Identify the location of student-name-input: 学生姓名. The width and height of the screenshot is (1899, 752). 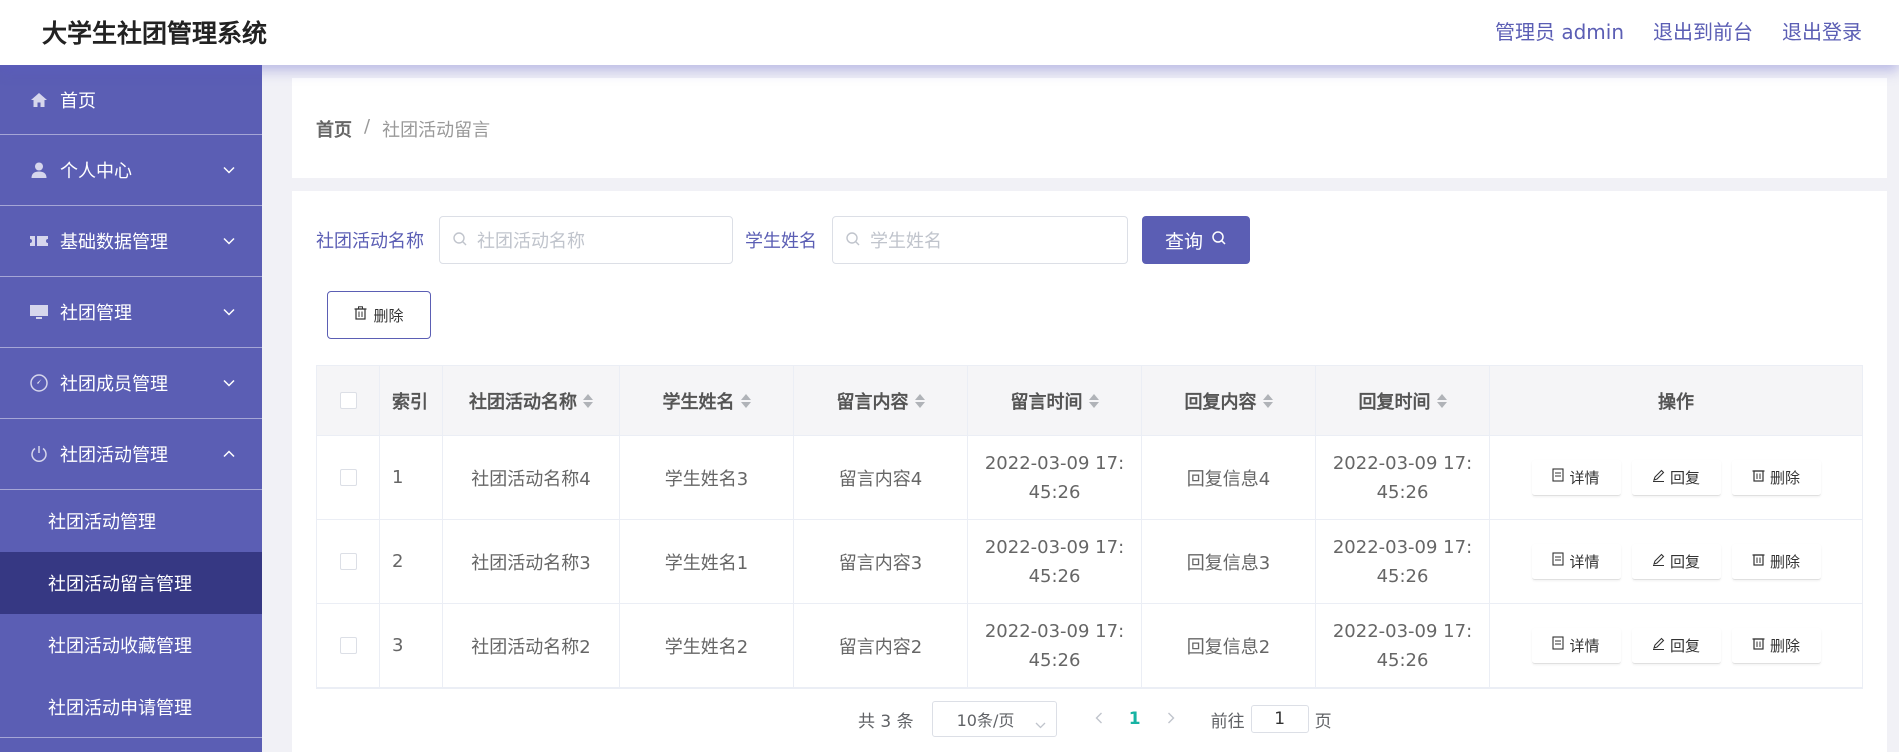
(980, 240).